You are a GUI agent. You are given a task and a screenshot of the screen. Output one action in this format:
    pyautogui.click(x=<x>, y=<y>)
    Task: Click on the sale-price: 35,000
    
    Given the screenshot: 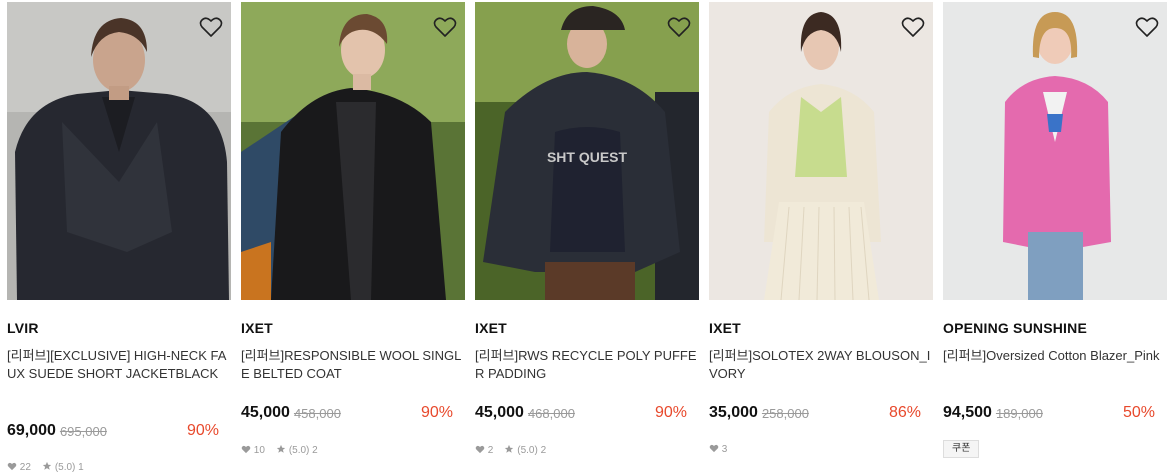 What is the action you would take?
    pyautogui.click(x=733, y=412)
    